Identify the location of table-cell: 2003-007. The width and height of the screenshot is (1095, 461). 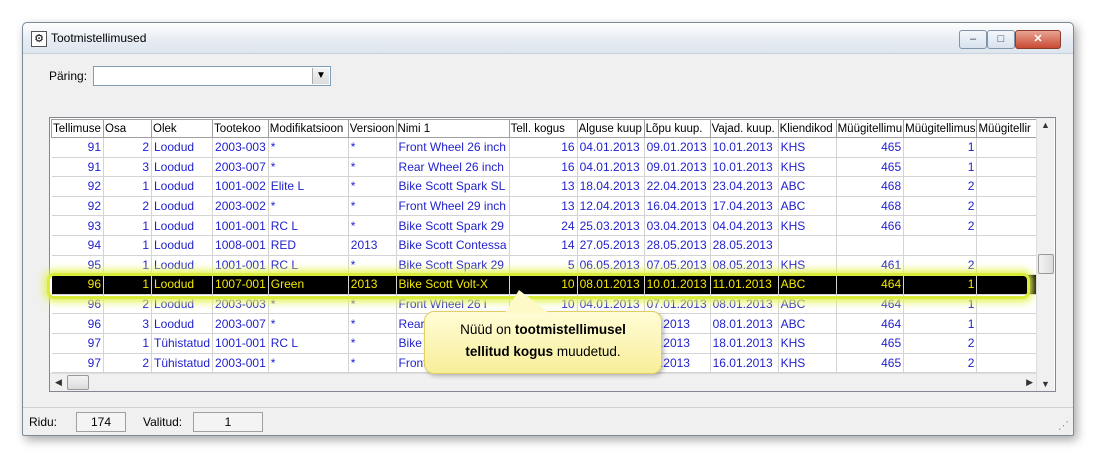
(240, 323).